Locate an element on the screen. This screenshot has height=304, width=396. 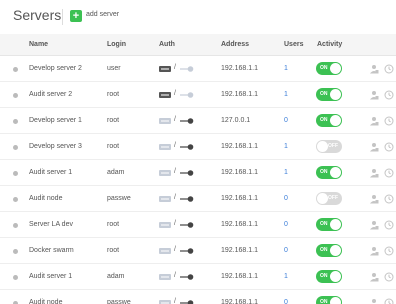
server-name: Develop server 1 is located at coordinates (55, 120).